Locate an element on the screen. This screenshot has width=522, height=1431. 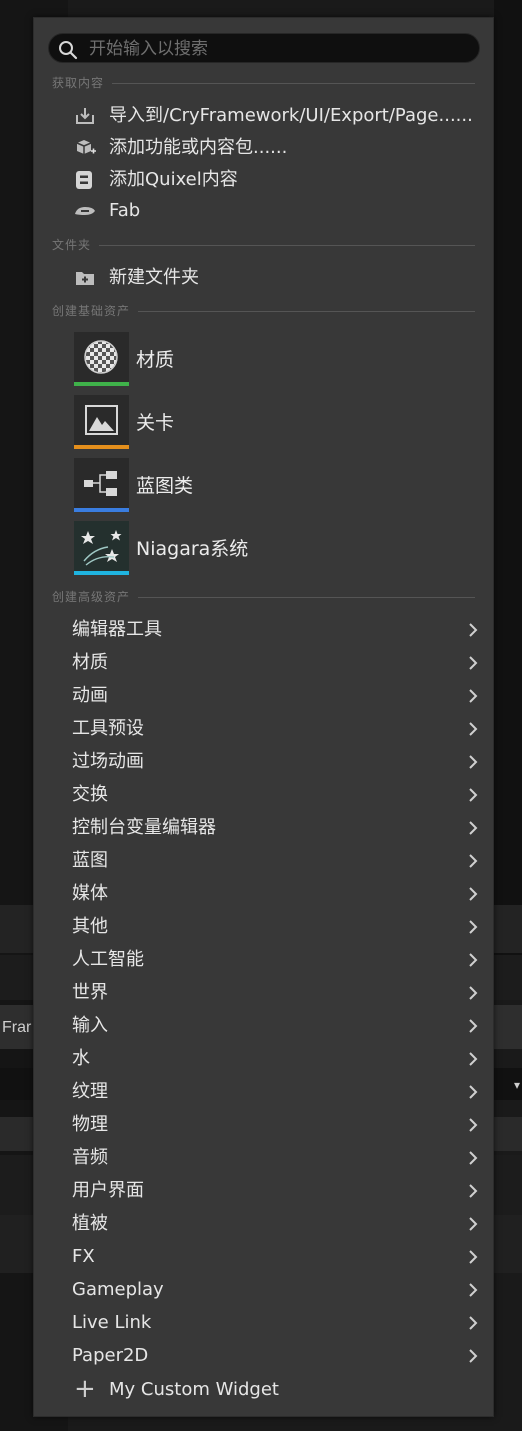
submenu-item: 工具预设 is located at coordinates (277, 729).